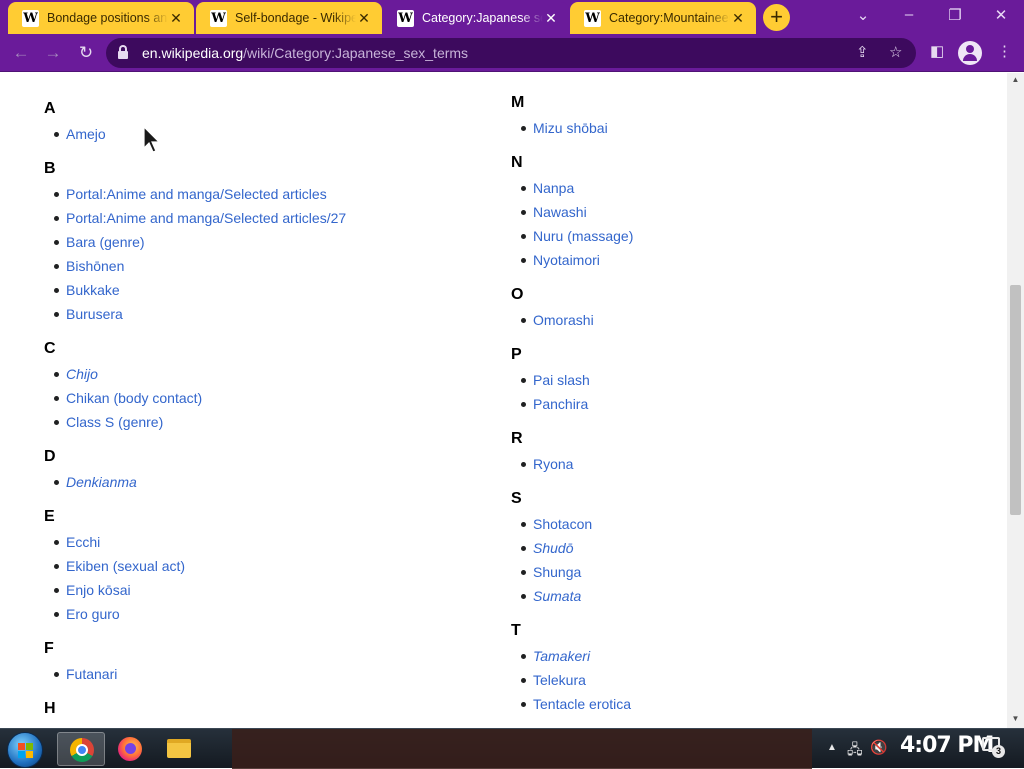 The height and width of the screenshot is (769, 1024). What do you see at coordinates (721, 464) in the screenshot?
I see `list-item: Ryona` at bounding box center [721, 464].